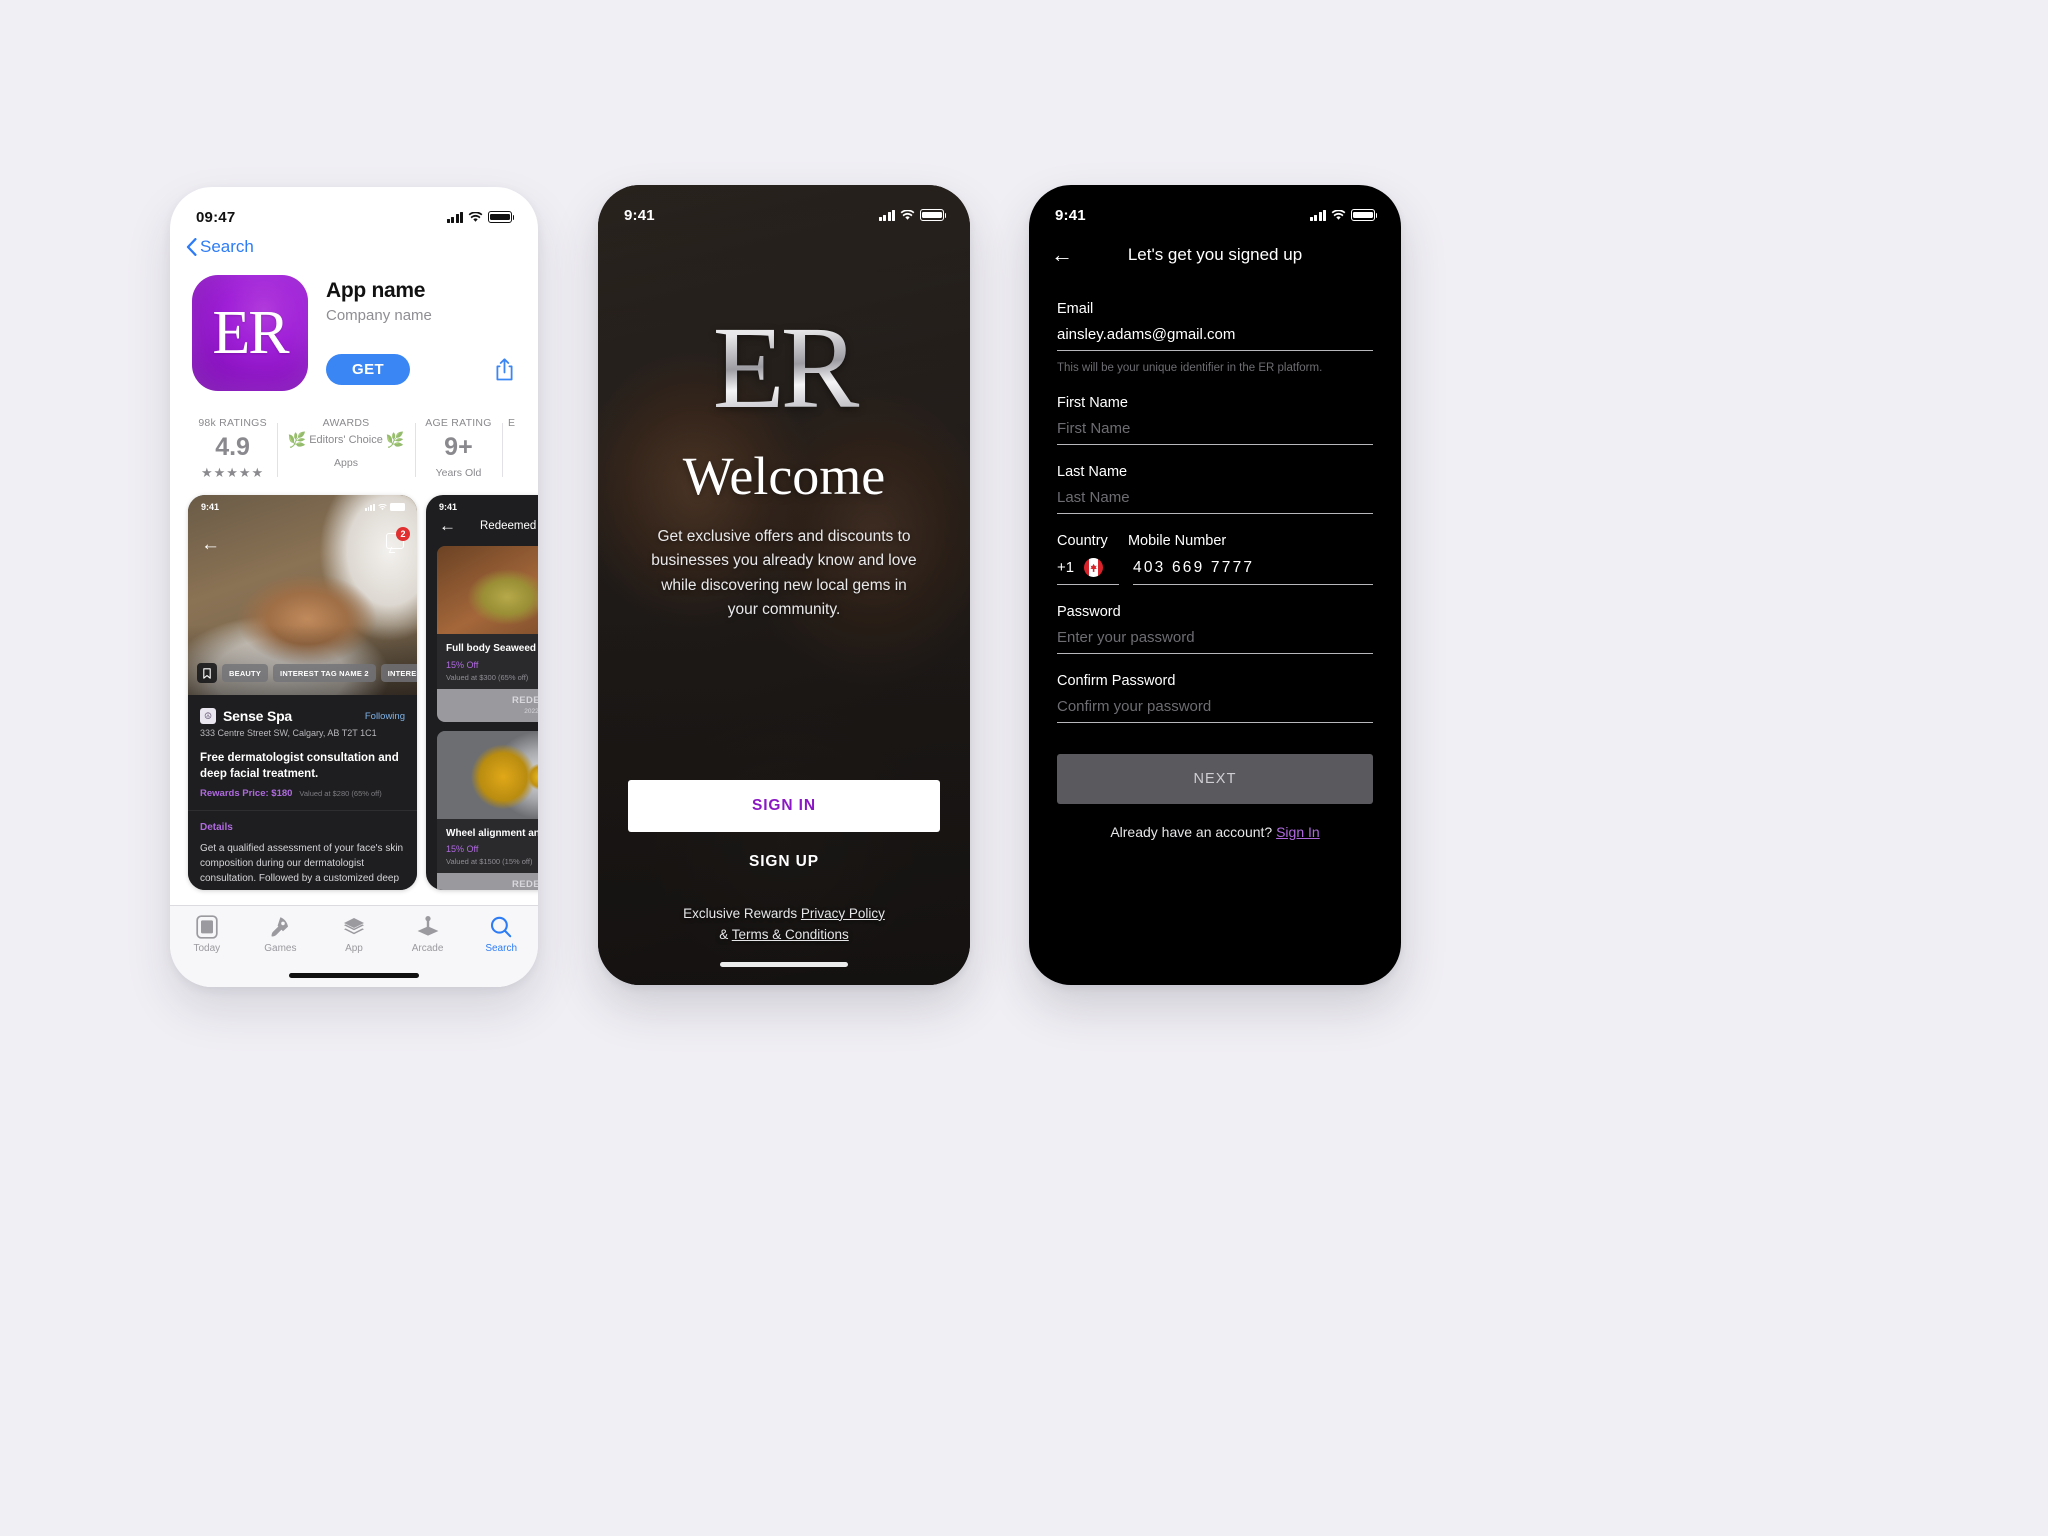  Describe the element at coordinates (504, 369) in the screenshot. I see `share-icon` at that location.